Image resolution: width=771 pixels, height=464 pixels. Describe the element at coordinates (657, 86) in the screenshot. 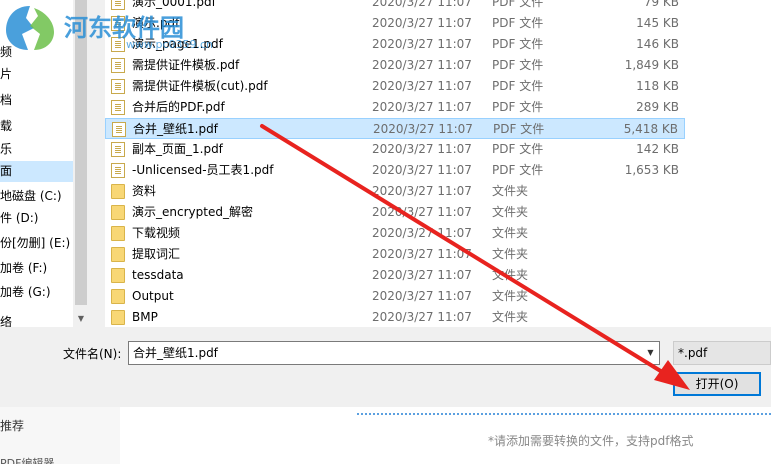

I see `file-size: 118 KB` at that location.